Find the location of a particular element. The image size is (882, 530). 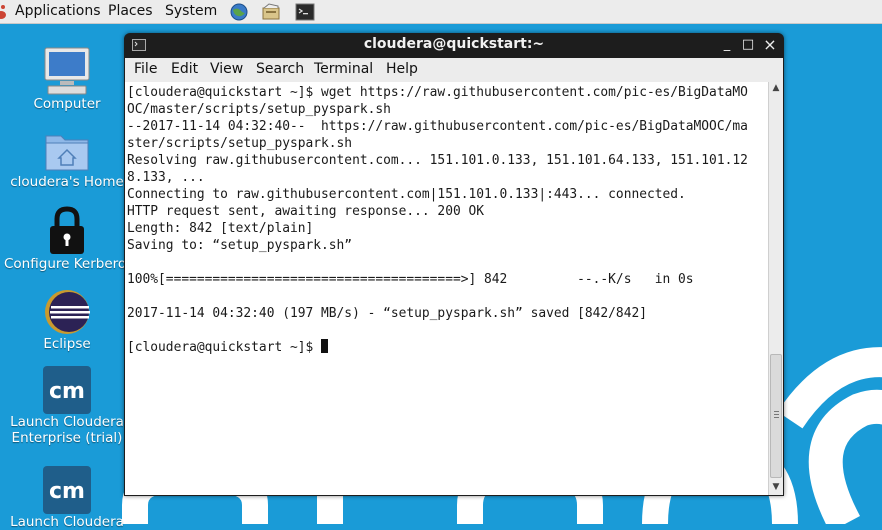

desktop-icon-eclipse: Eclipse is located at coordinates (67, 320).